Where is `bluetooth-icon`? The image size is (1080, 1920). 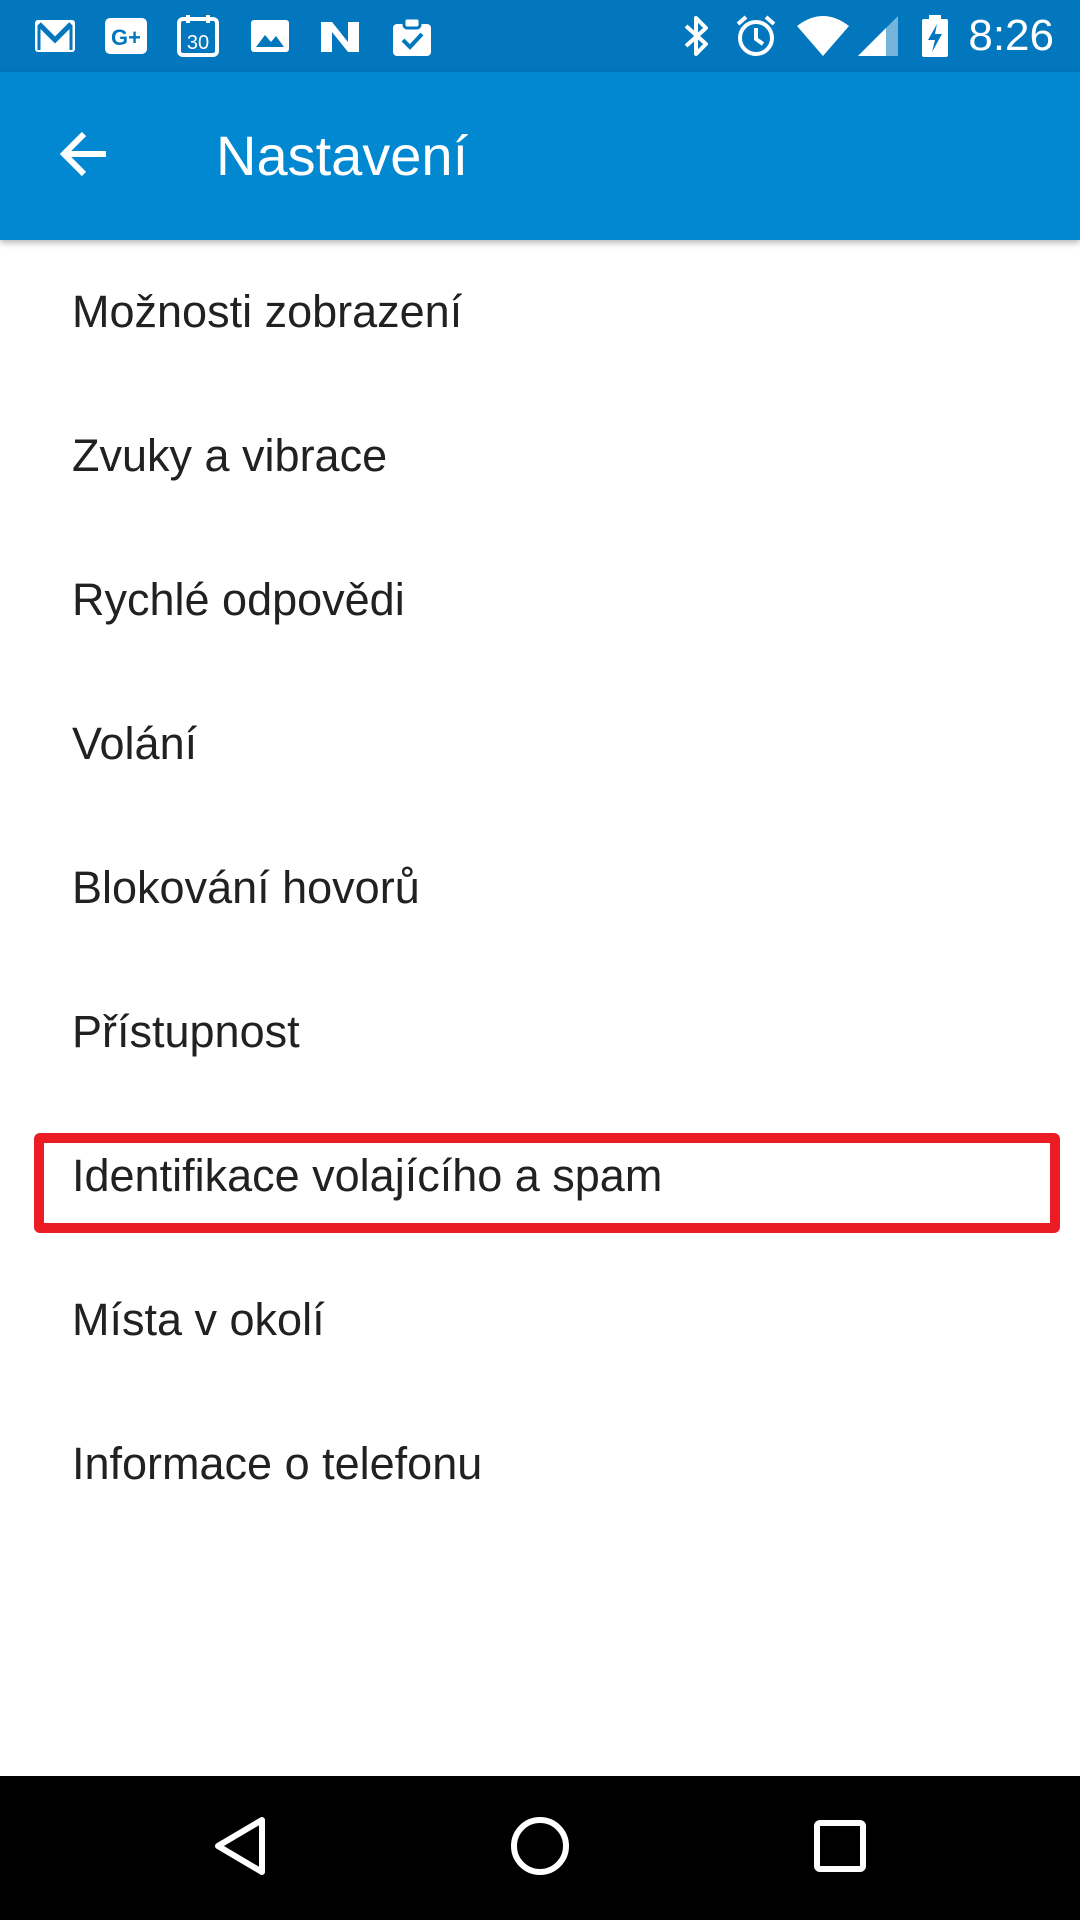 bluetooth-icon is located at coordinates (696, 36).